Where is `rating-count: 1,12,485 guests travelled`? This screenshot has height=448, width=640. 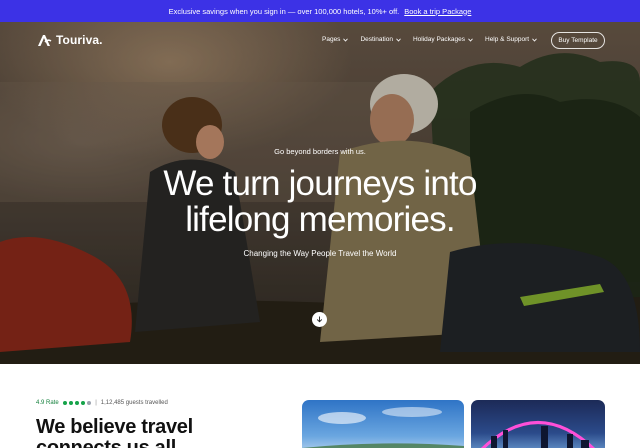
rating-count: 1,12,485 guests travelled is located at coordinates (134, 403).